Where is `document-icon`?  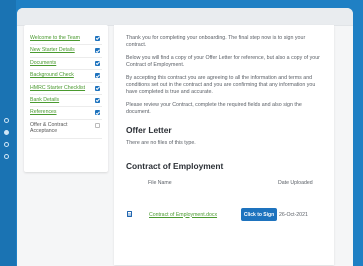
document-icon is located at coordinates (129, 213).